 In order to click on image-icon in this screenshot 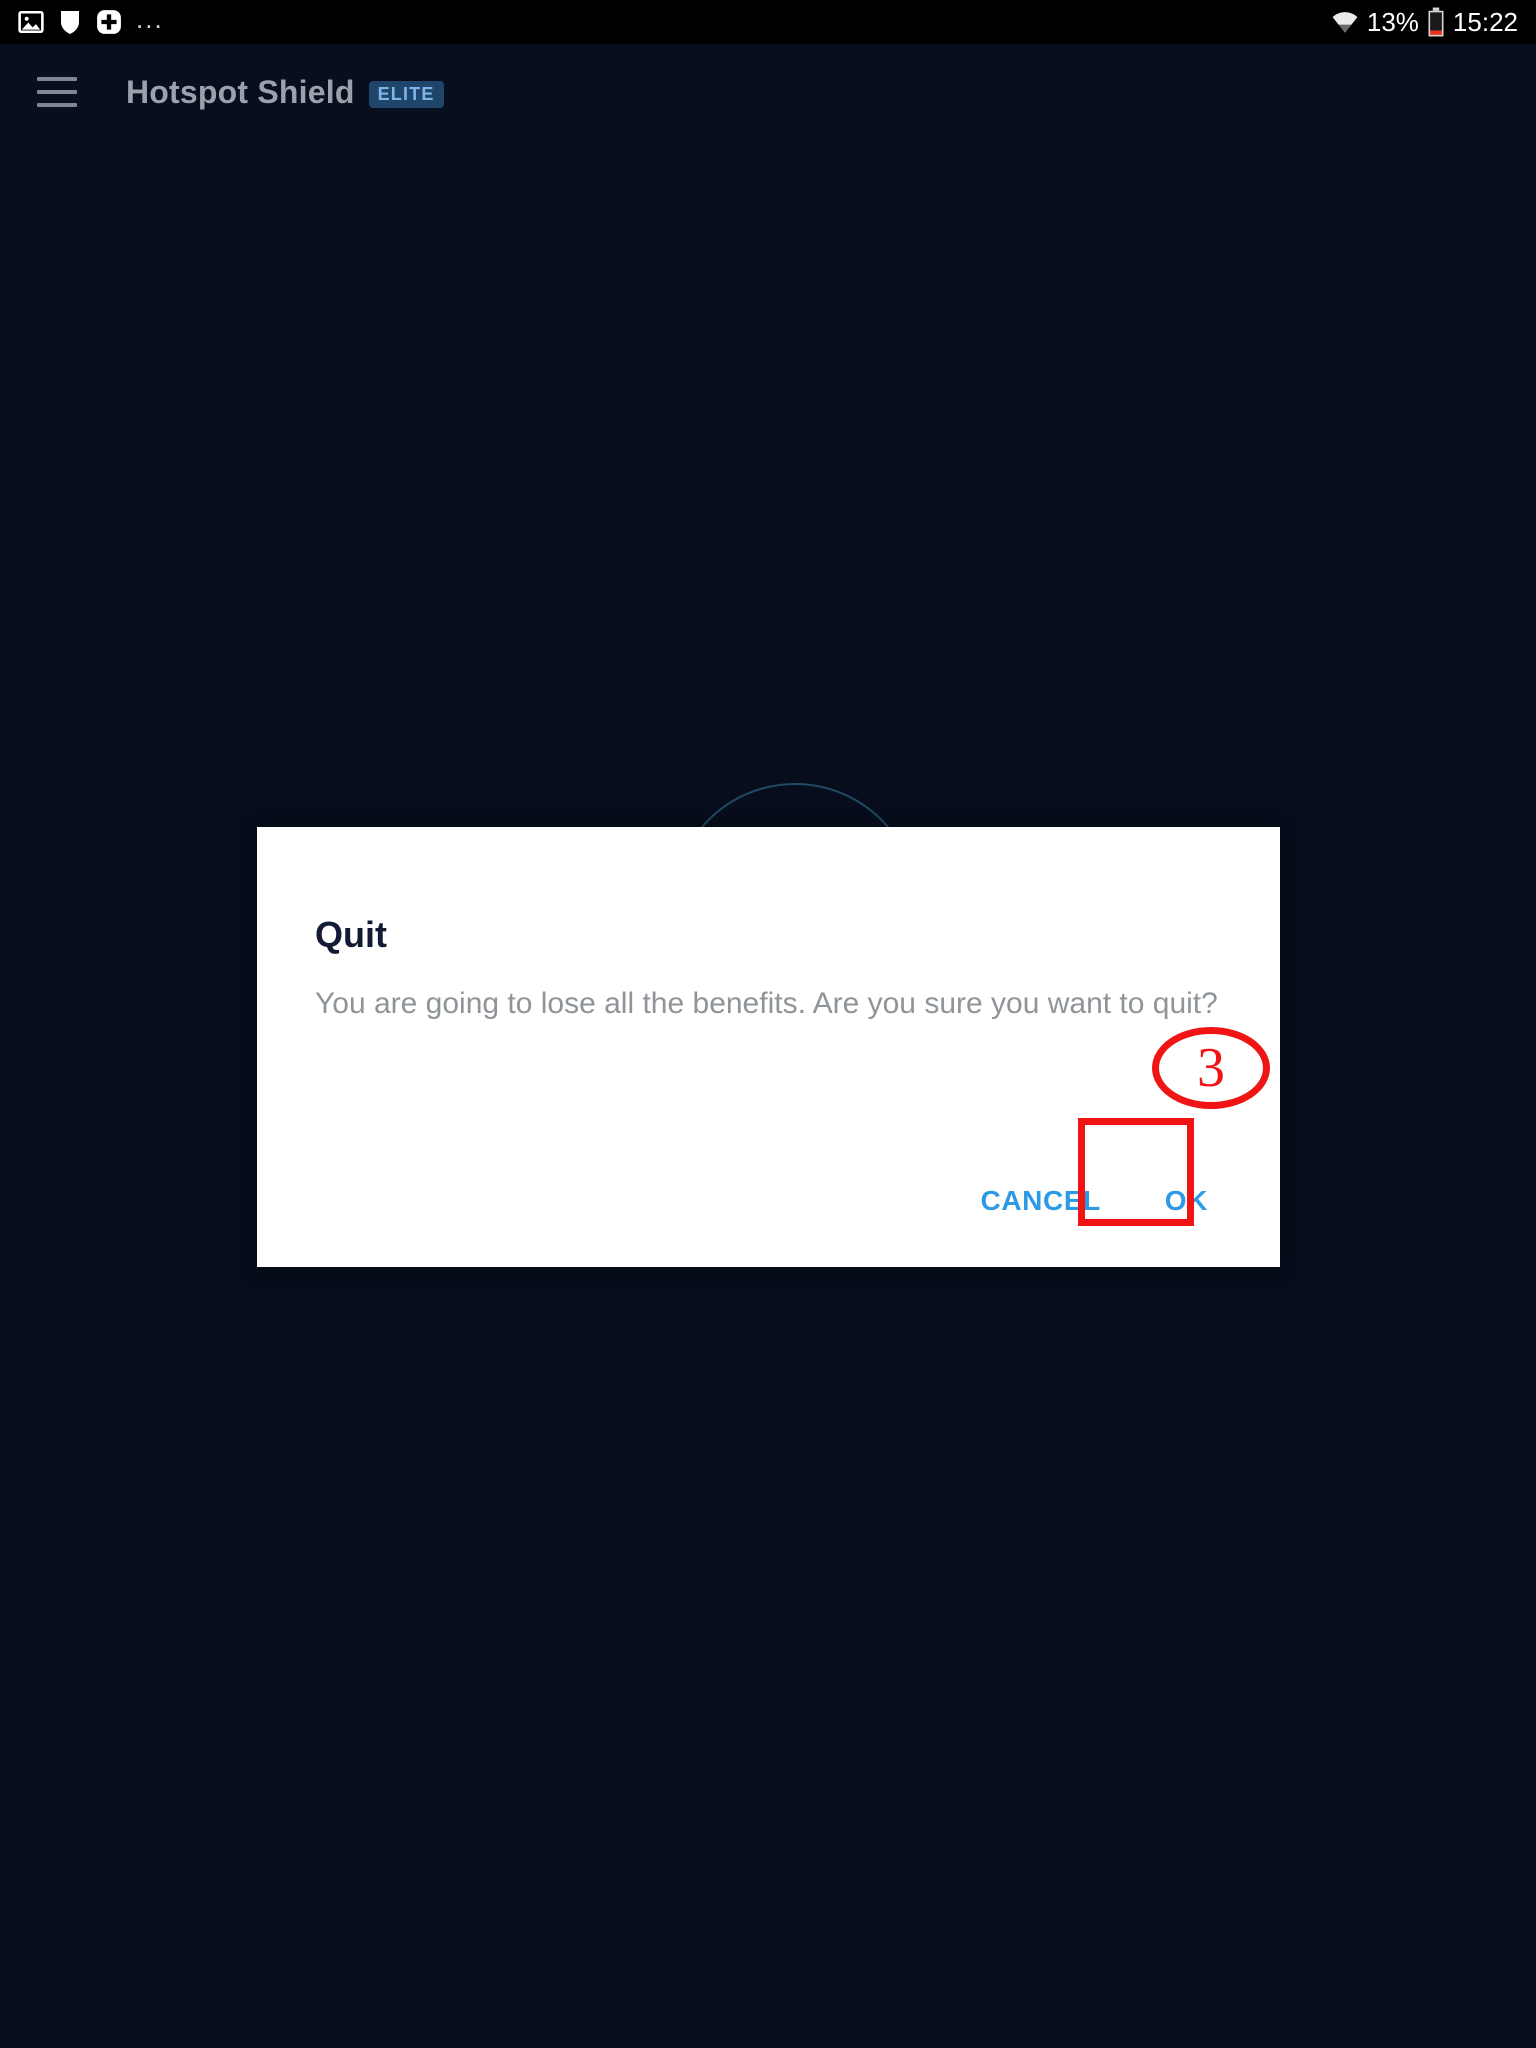, I will do `click(31, 22)`.